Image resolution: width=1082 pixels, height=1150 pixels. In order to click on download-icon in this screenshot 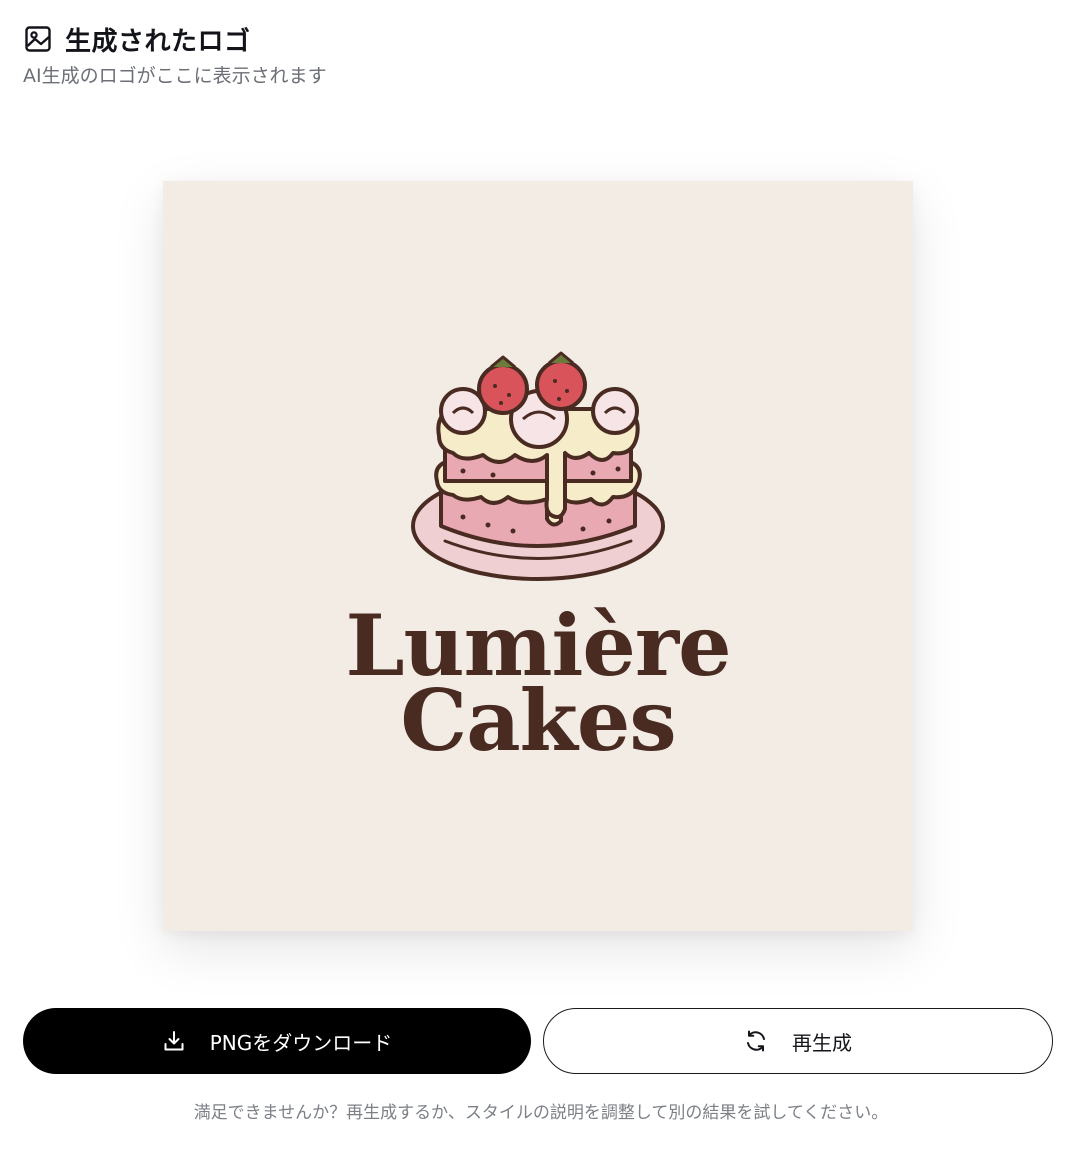, I will do `click(174, 1041)`.